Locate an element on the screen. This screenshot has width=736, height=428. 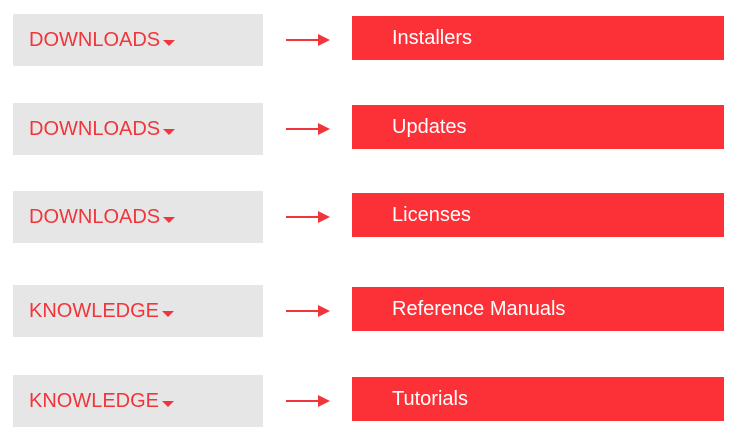
menu-row-2: DOWNLOADS Updates is located at coordinates (368, 129).